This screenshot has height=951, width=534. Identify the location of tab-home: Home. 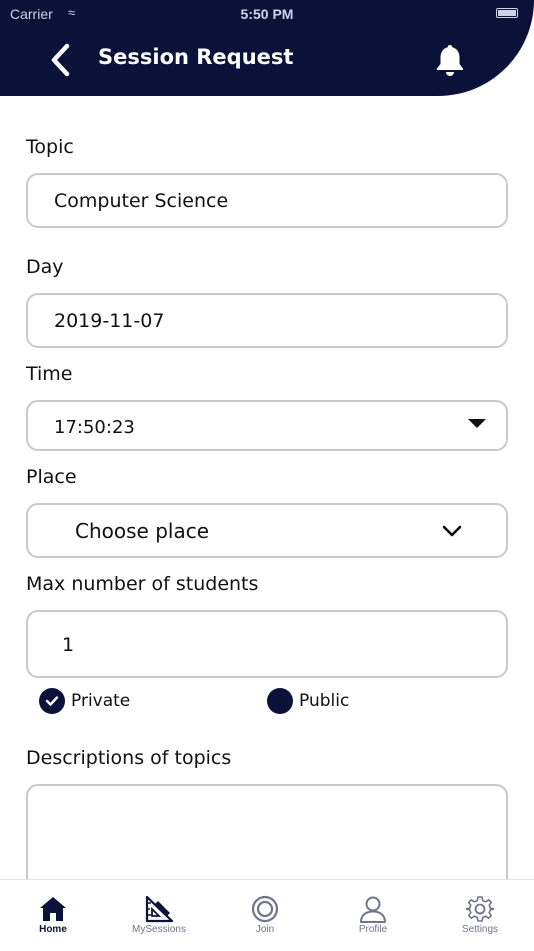
(53, 915).